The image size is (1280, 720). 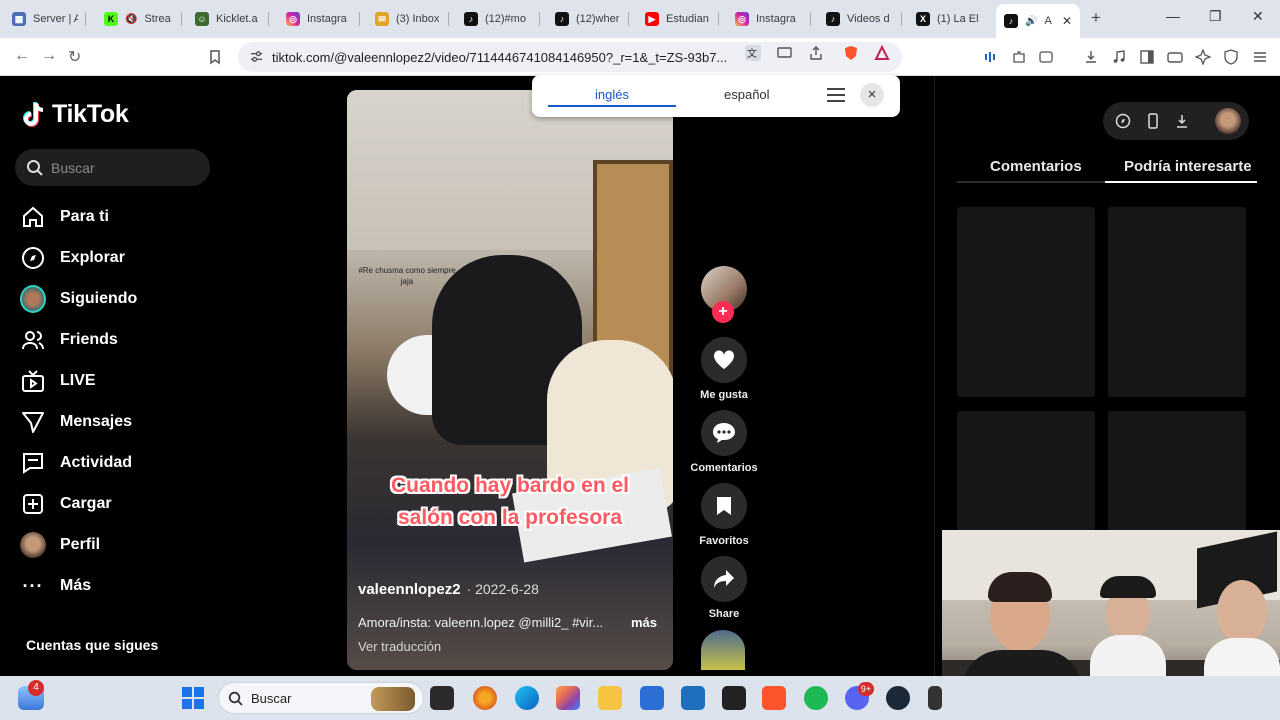 What do you see at coordinates (72, 258) in the screenshot?
I see `nav-item-explorar: Explorar` at bounding box center [72, 258].